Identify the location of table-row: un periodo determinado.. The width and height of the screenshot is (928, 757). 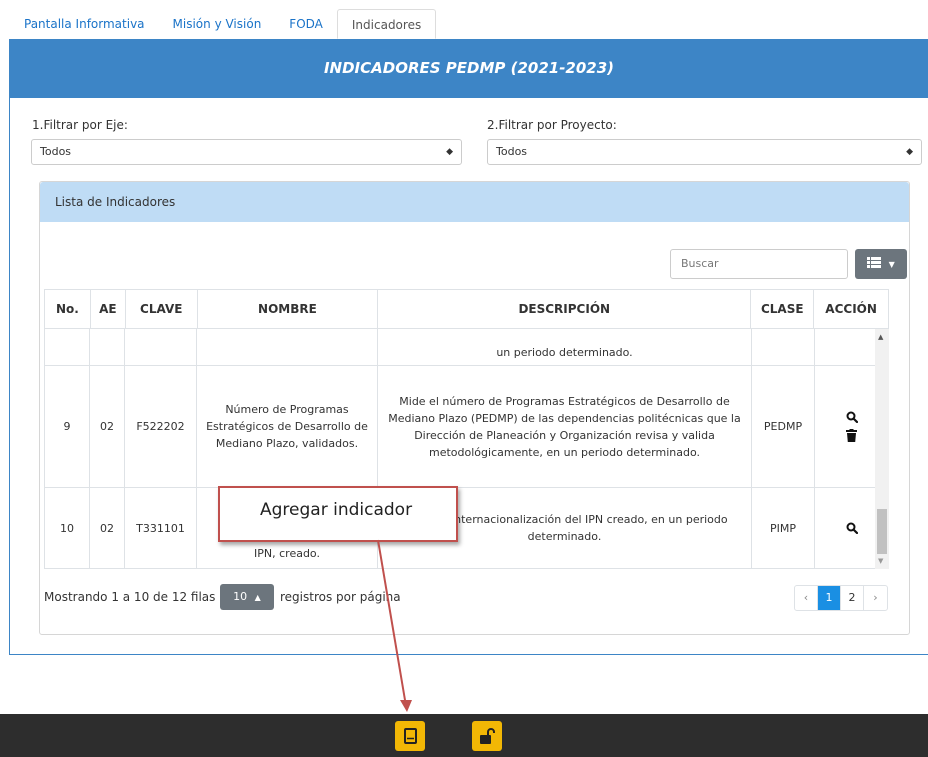
(466, 347).